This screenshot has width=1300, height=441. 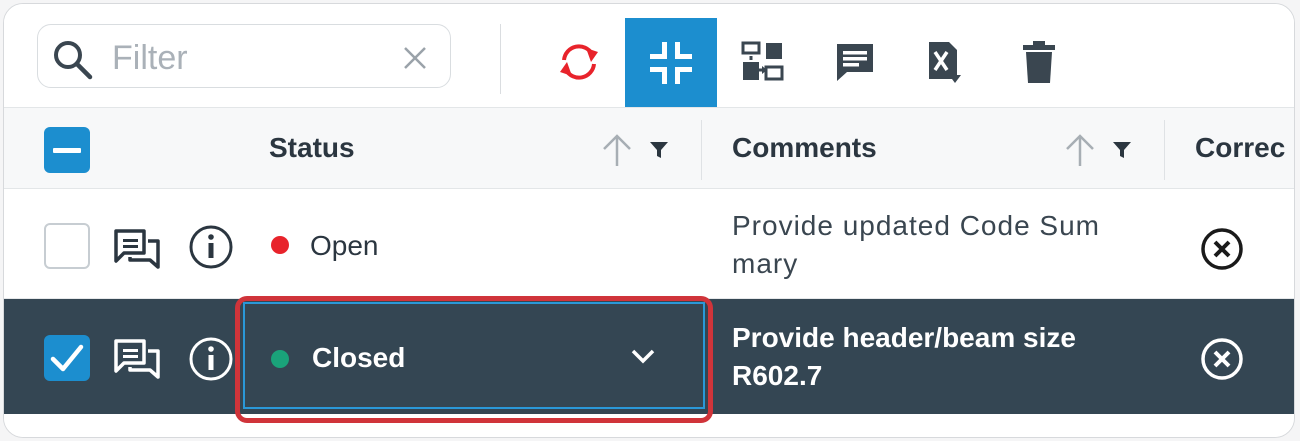 I want to click on excel-export-button, so click(x=947, y=62).